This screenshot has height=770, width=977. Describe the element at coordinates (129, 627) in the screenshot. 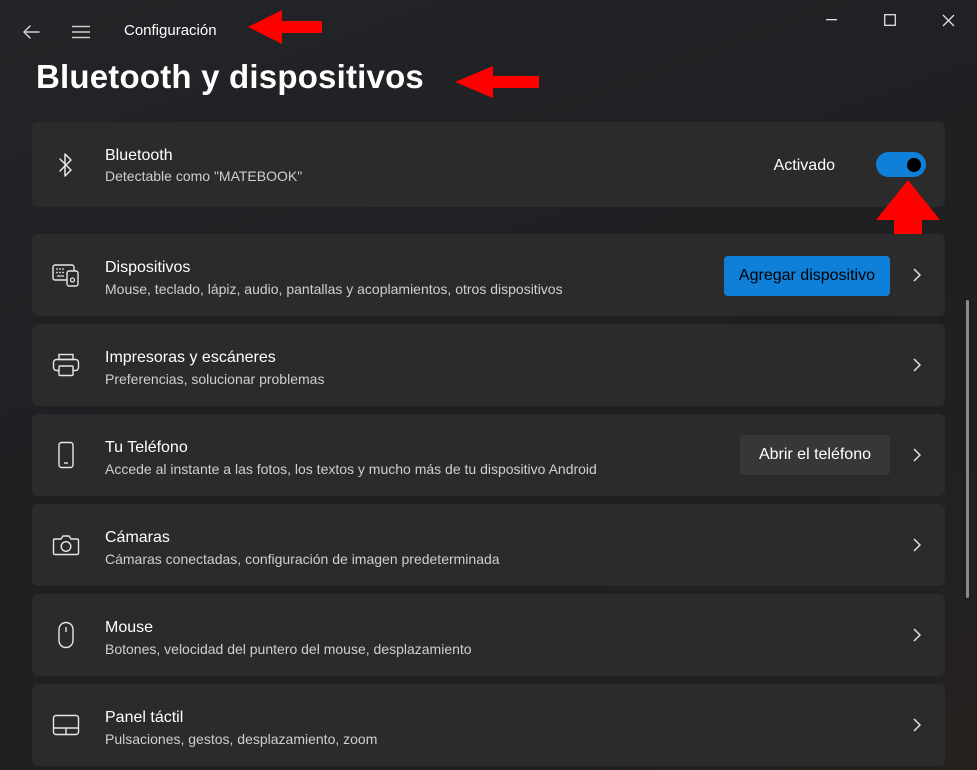

I see `mouse-title: Mouse` at that location.